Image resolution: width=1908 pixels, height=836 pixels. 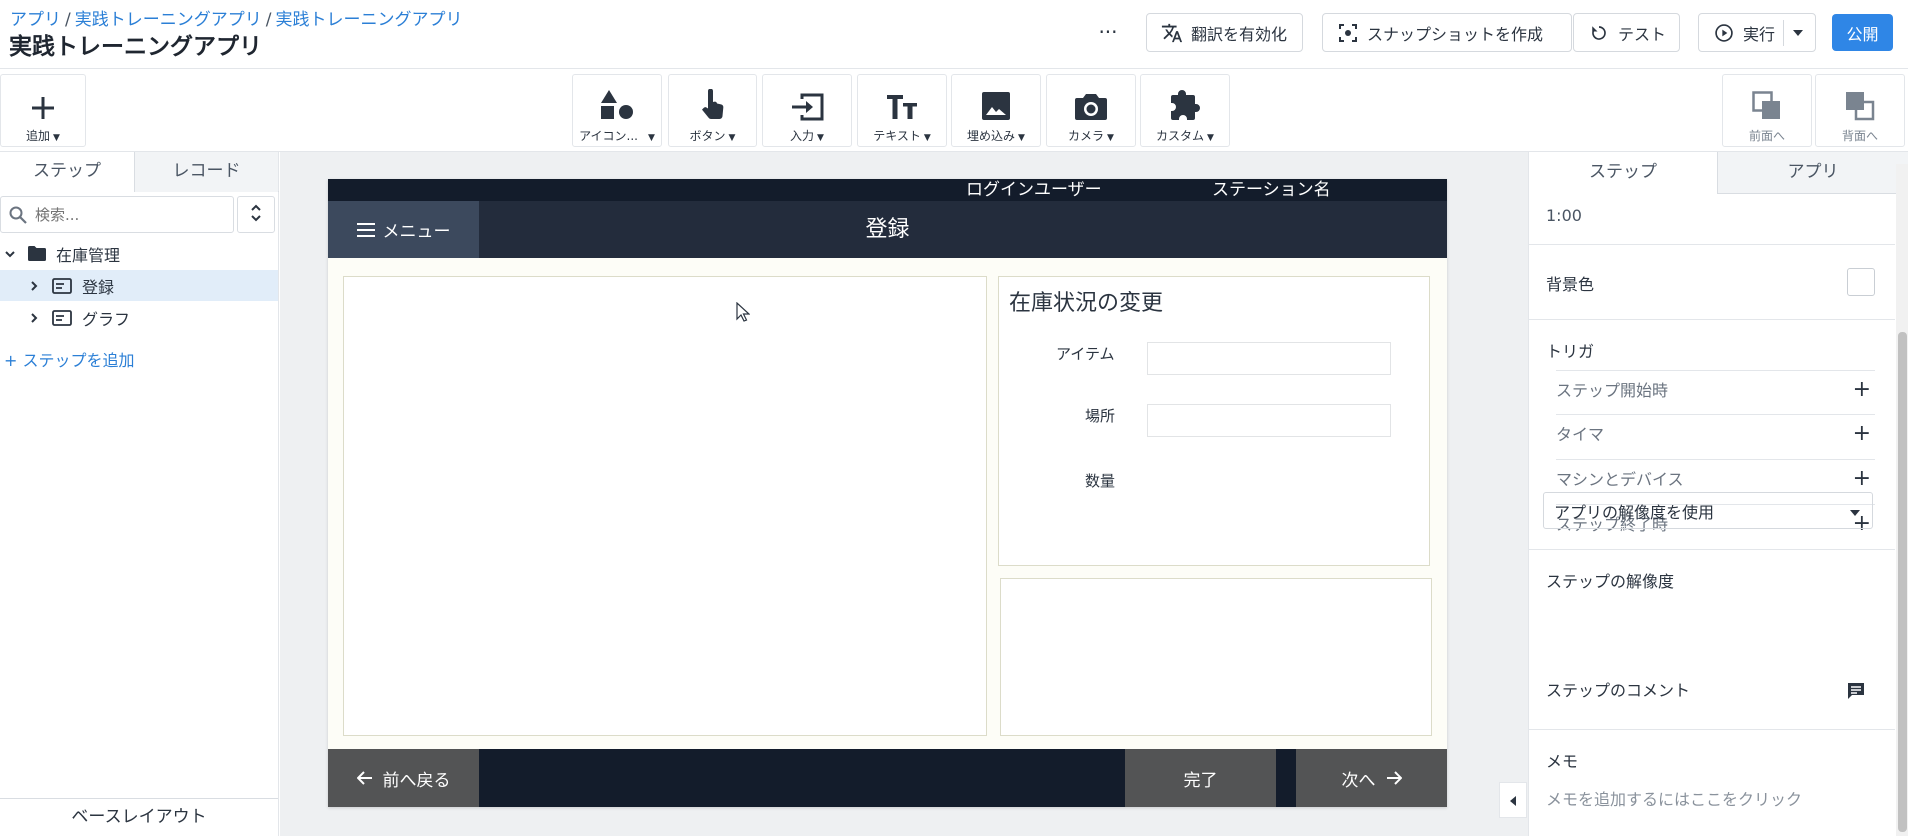 What do you see at coordinates (1860, 110) in the screenshot?
I see `send-to-back-button: 背面へ` at bounding box center [1860, 110].